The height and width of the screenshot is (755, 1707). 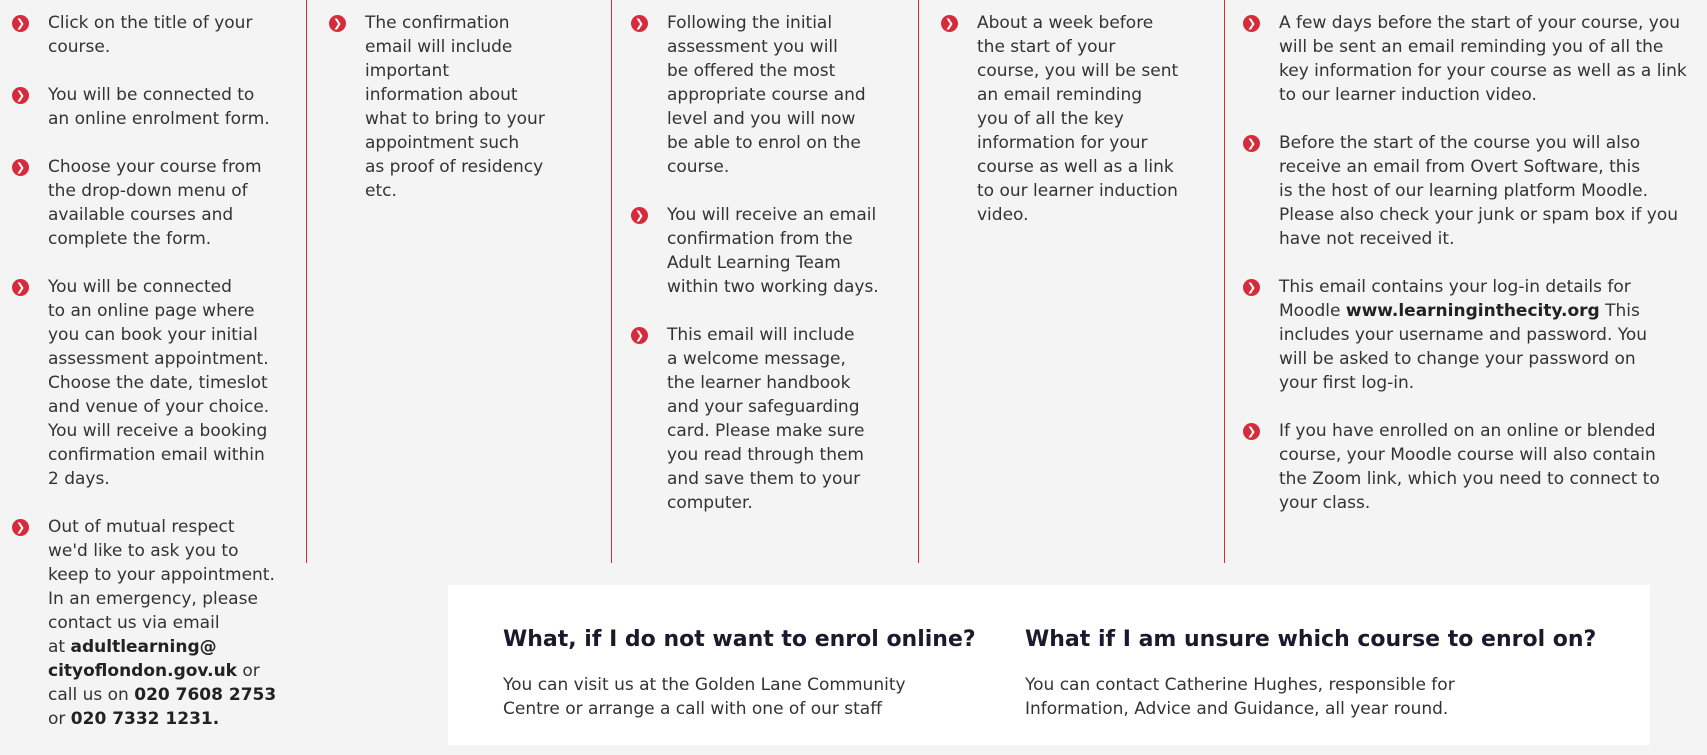 What do you see at coordinates (739, 639) in the screenshot?
I see `section-heading: What, if I do not want to enrol online?` at bounding box center [739, 639].